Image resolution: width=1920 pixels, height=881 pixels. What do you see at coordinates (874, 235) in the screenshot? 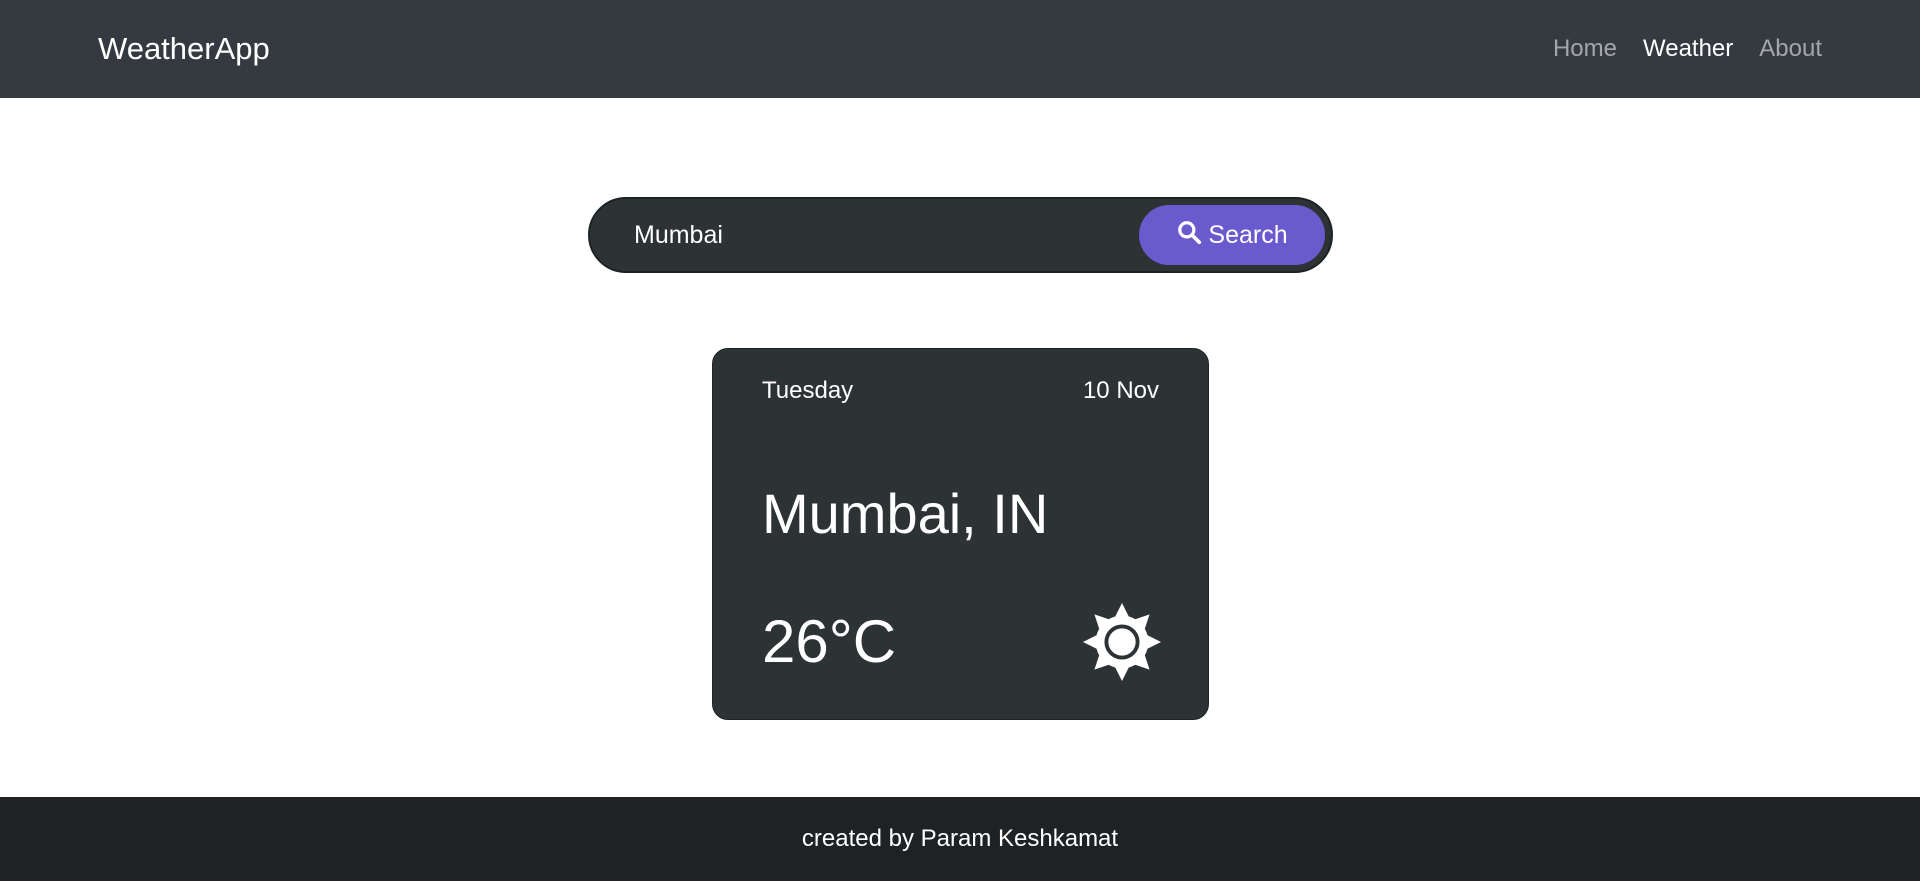
I see `search-input` at bounding box center [874, 235].